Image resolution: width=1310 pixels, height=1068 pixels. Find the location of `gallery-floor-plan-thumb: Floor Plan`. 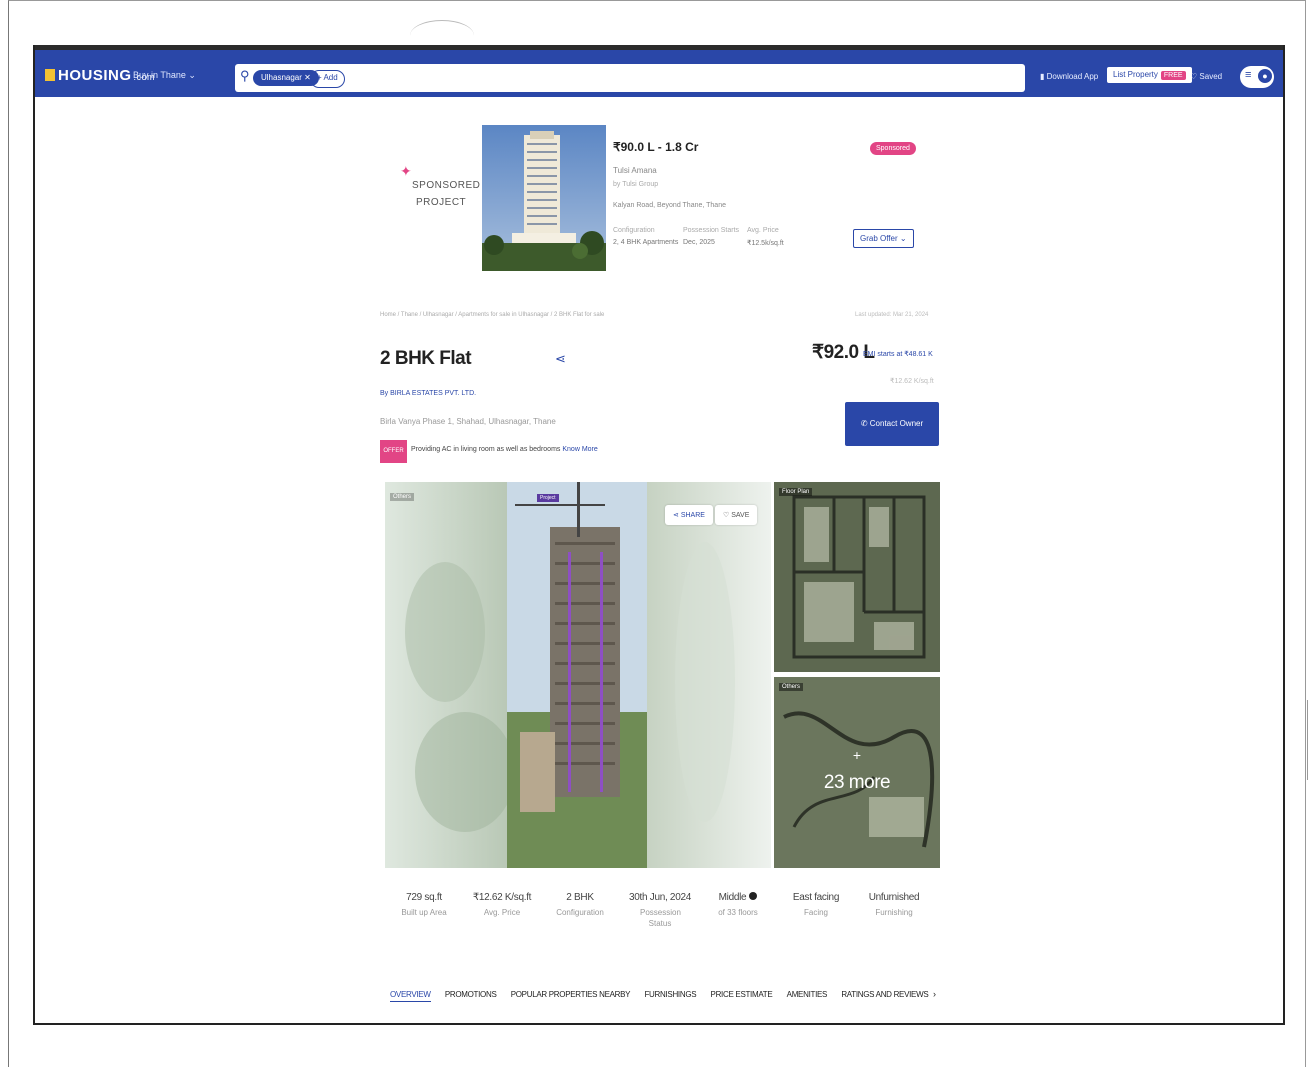

gallery-floor-plan-thumb: Floor Plan is located at coordinates (857, 577).